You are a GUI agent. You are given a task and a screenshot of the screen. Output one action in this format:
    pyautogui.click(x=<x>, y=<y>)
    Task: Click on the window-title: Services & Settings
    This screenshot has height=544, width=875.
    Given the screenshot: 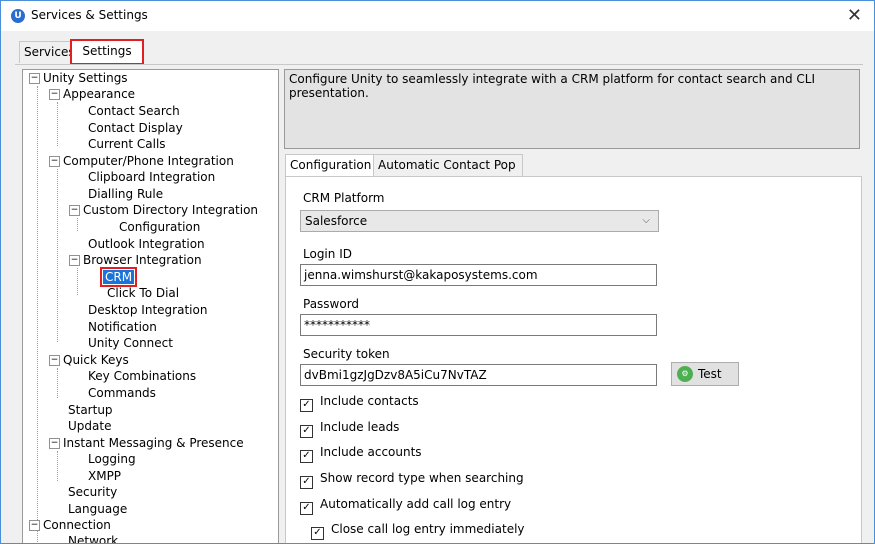 What is the action you would take?
    pyautogui.click(x=89, y=15)
    